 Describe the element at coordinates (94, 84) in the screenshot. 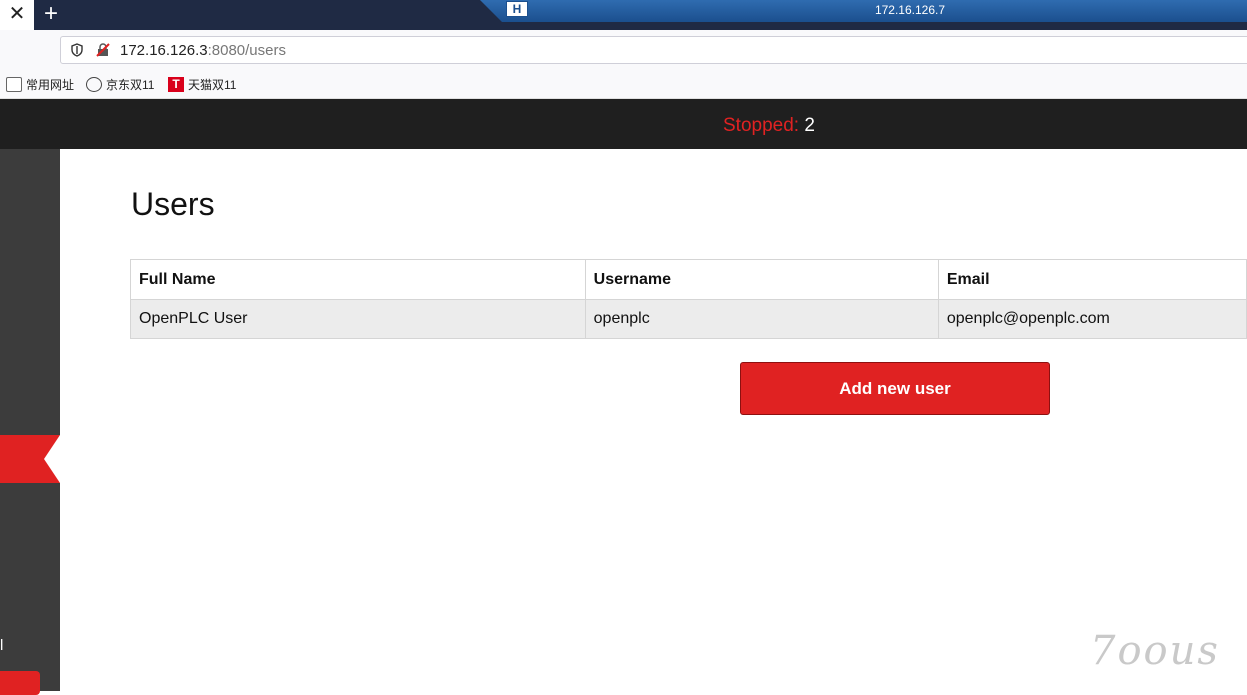

I see `globe-icon` at that location.